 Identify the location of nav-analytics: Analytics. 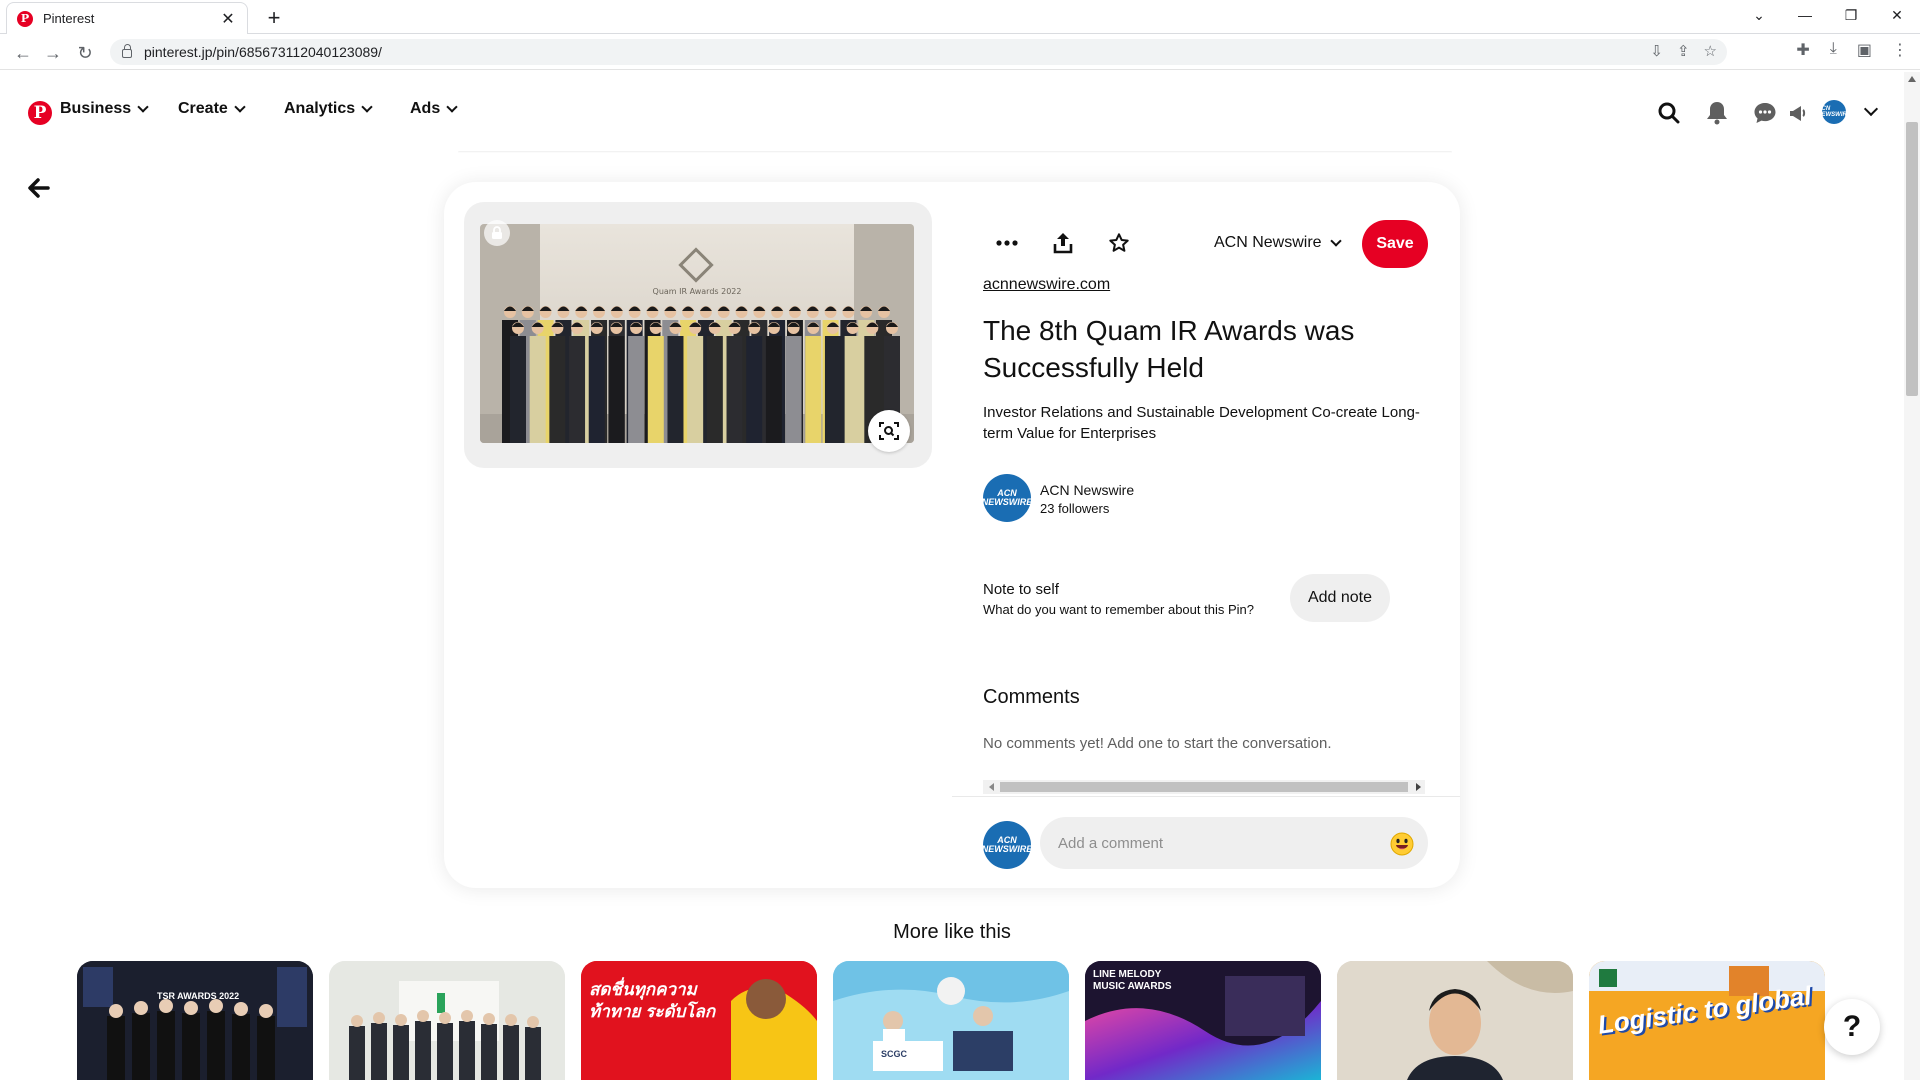
(328, 109).